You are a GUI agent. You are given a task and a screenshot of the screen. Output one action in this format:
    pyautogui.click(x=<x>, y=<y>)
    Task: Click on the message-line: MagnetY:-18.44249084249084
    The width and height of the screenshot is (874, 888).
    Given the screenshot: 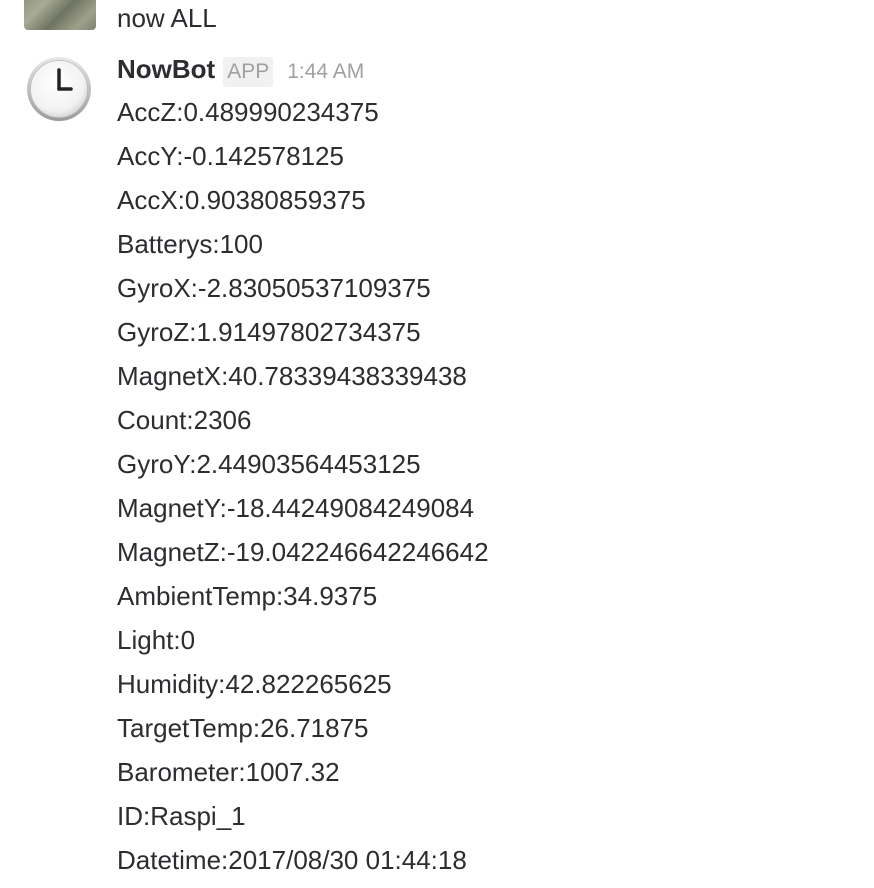 What is the action you would take?
    pyautogui.click(x=296, y=508)
    